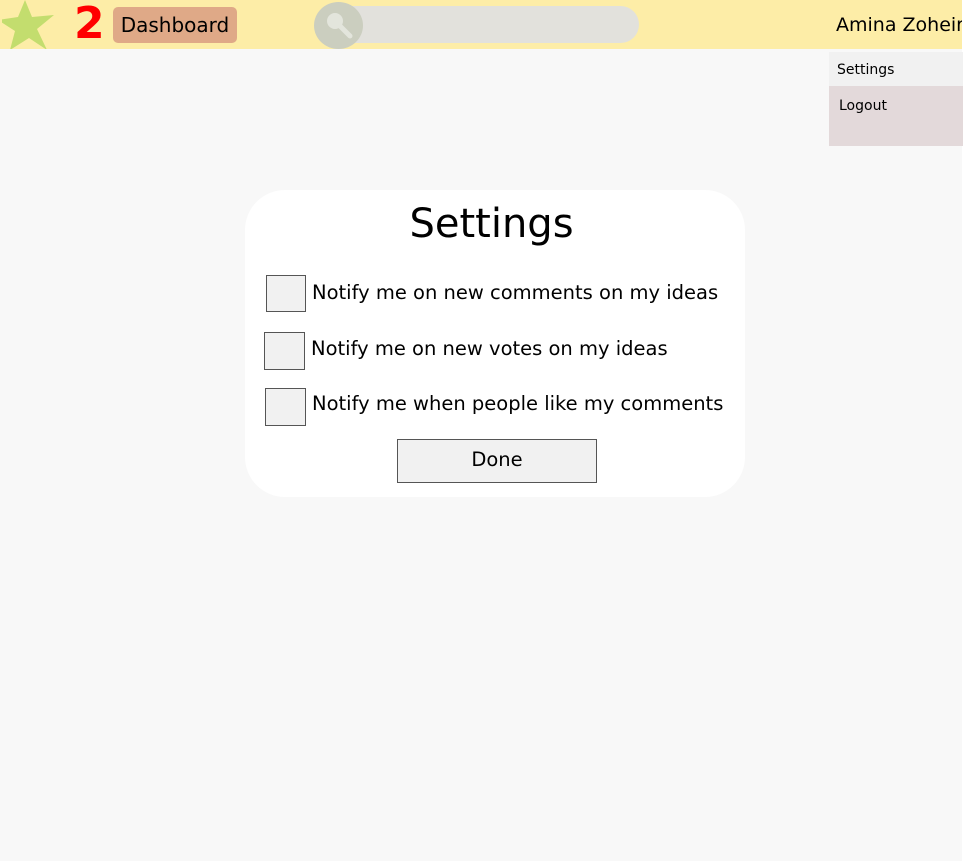  I want to click on option-label: Notify me when people like my comments, so click(518, 403).